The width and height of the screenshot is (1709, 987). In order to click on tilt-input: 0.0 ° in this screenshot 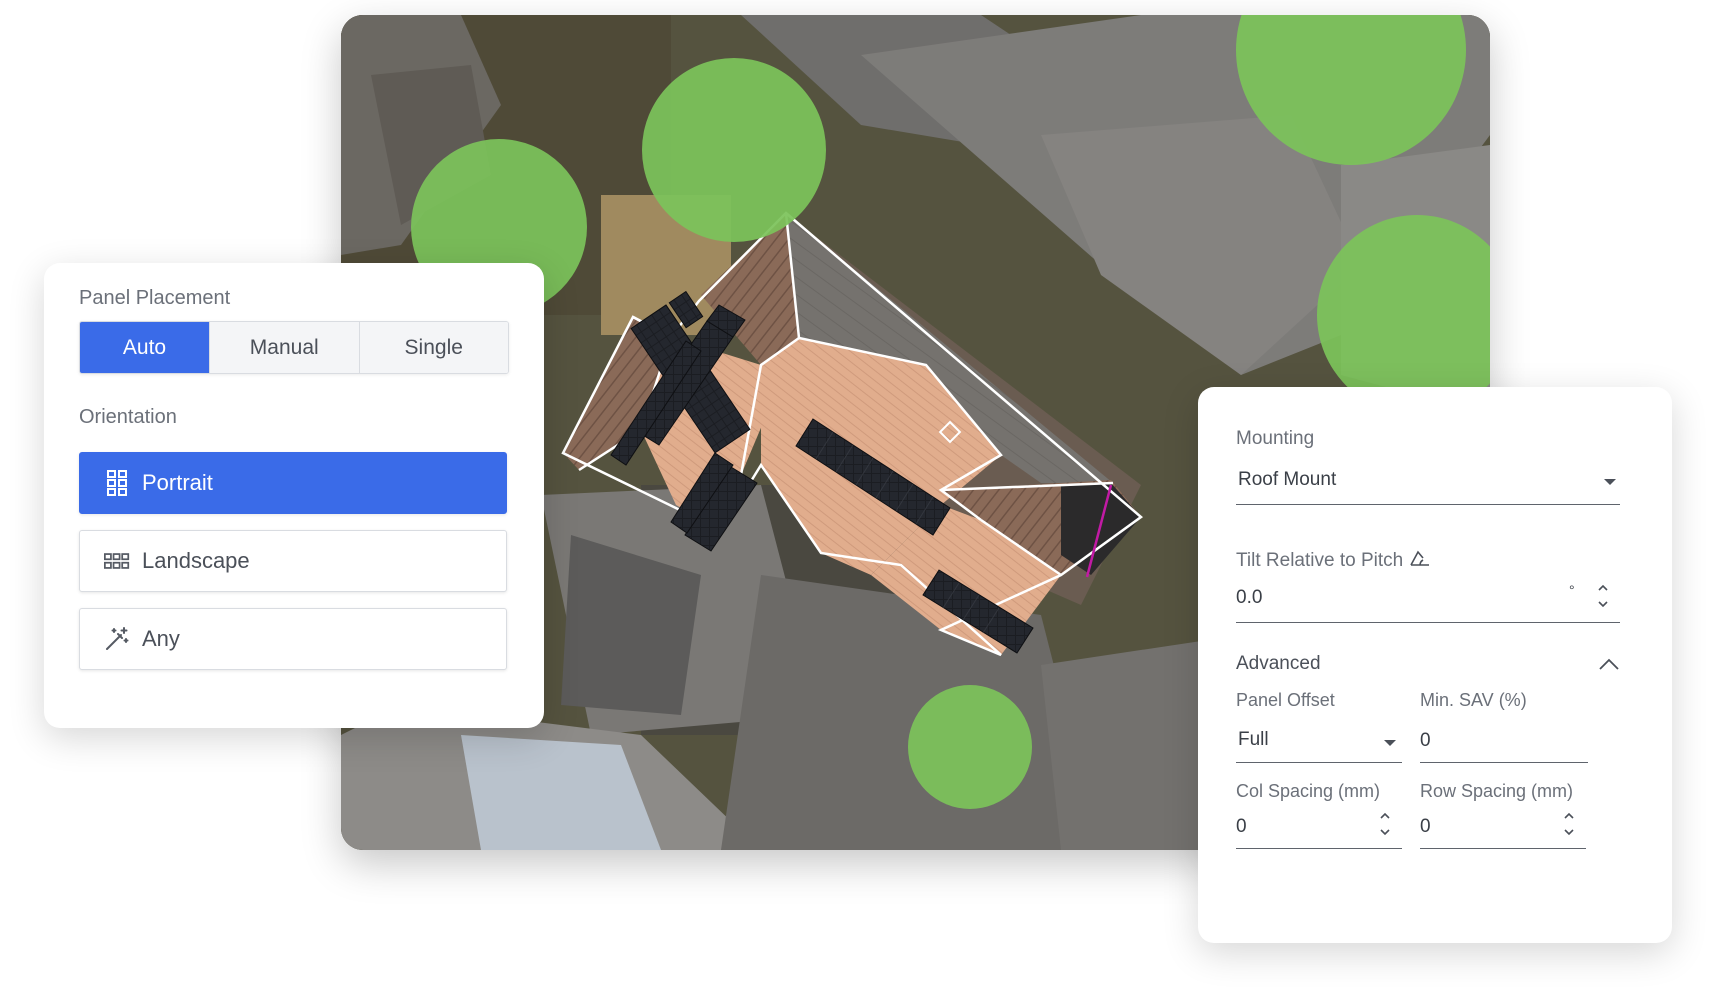, I will do `click(1428, 601)`.